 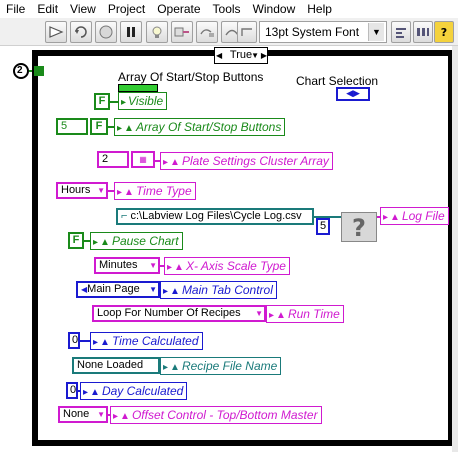 I want to click on vertical-scrollbar, so click(x=455, y=249).